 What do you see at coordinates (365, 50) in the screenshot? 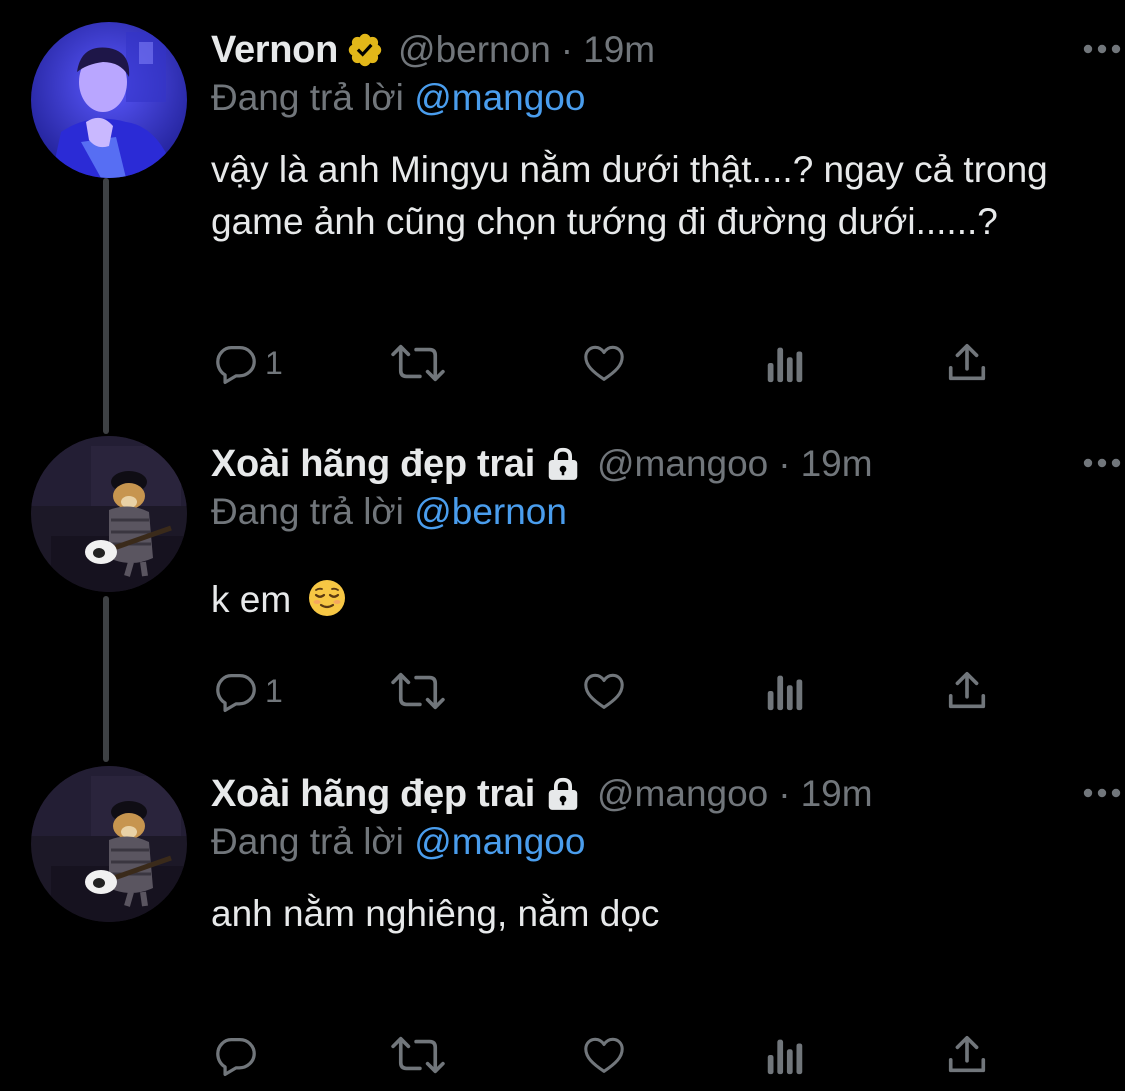
I see `verified-badge-icon` at bounding box center [365, 50].